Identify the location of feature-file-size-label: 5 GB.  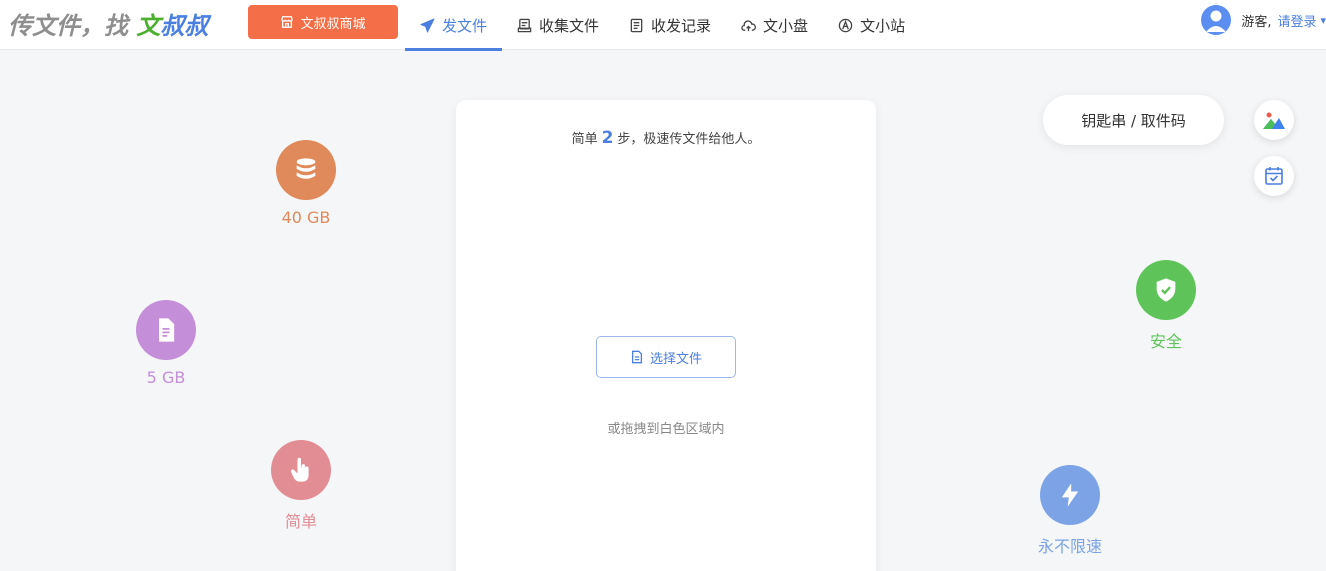
(166, 377).